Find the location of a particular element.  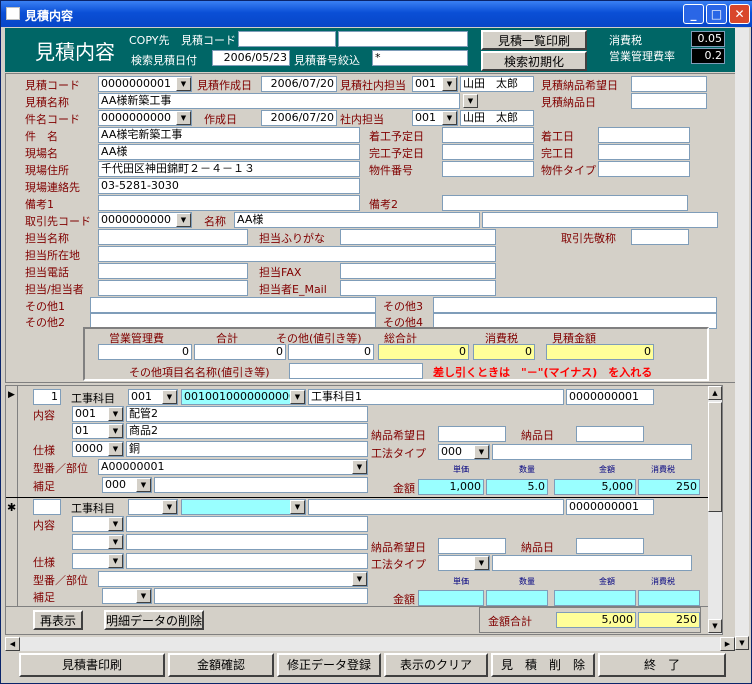

grand-total-field: 0 is located at coordinates (423, 352).